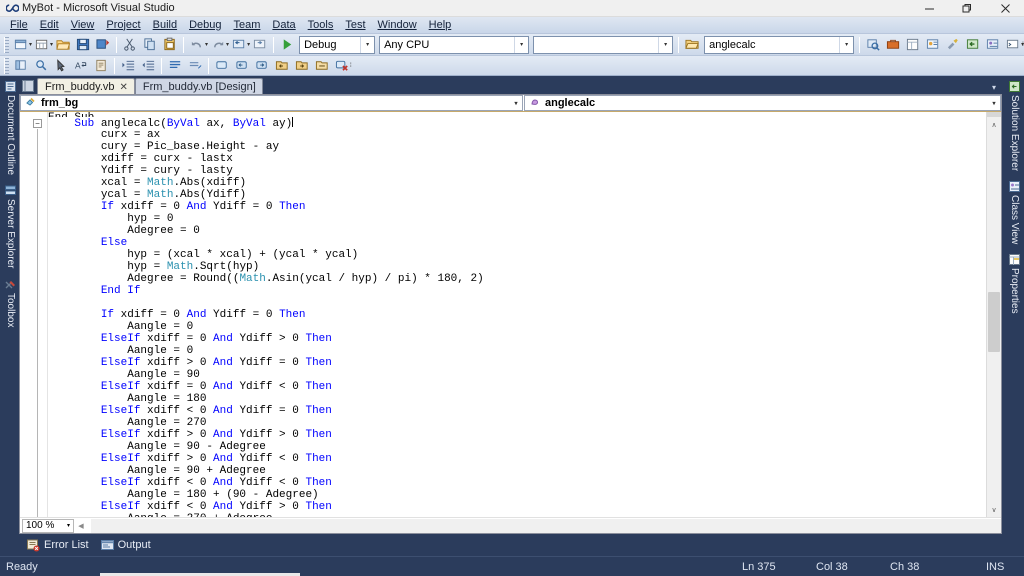 Image resolution: width=1024 pixels, height=576 pixels. Describe the element at coordinates (243, 255) in the screenshot. I see `code-line: hyp = (xcal * xcal) + (ycal * ycal)` at that location.